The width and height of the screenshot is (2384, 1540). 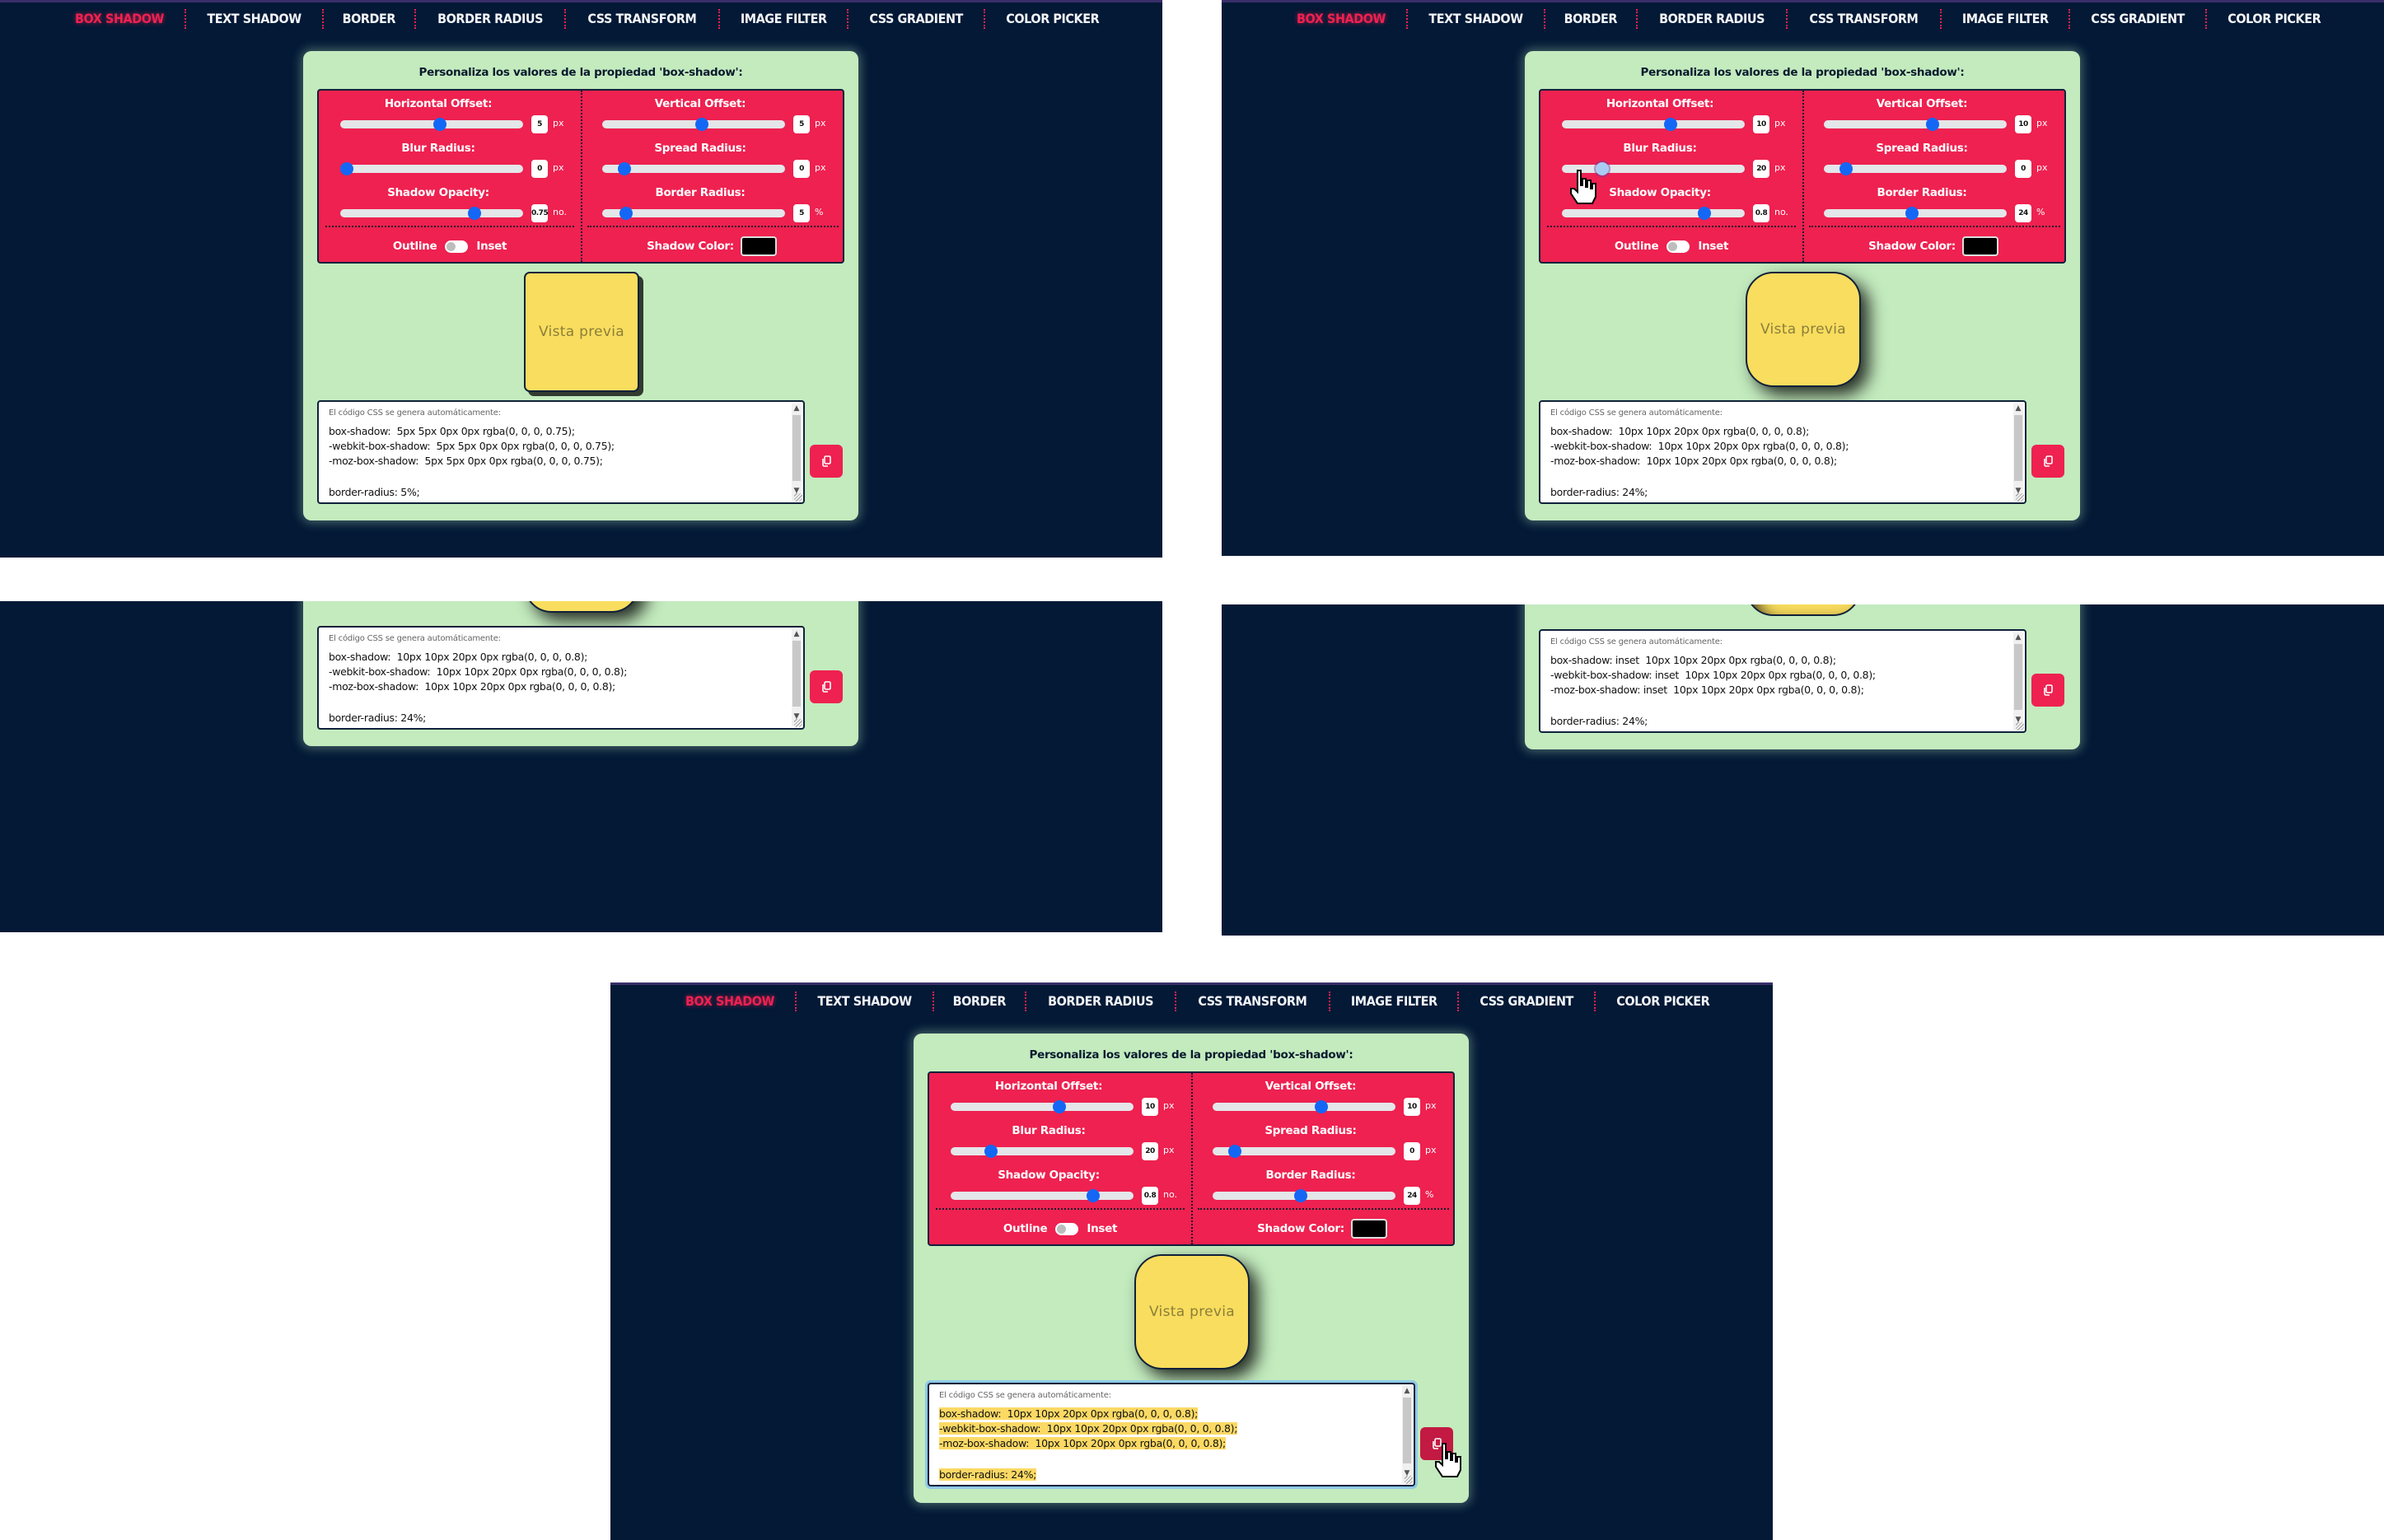 I want to click on vertical-offset-value: 5, so click(x=801, y=124).